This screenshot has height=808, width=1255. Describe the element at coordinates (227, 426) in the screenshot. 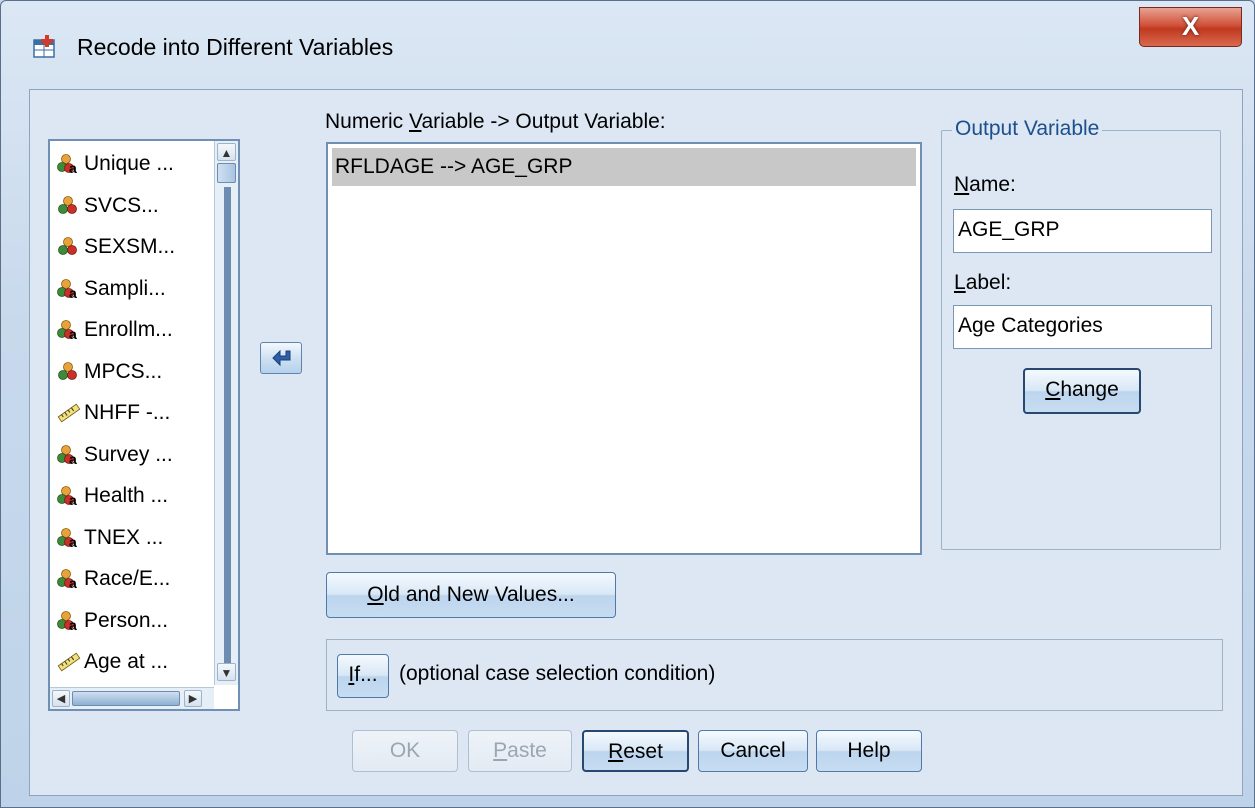

I see `scroll-track` at that location.